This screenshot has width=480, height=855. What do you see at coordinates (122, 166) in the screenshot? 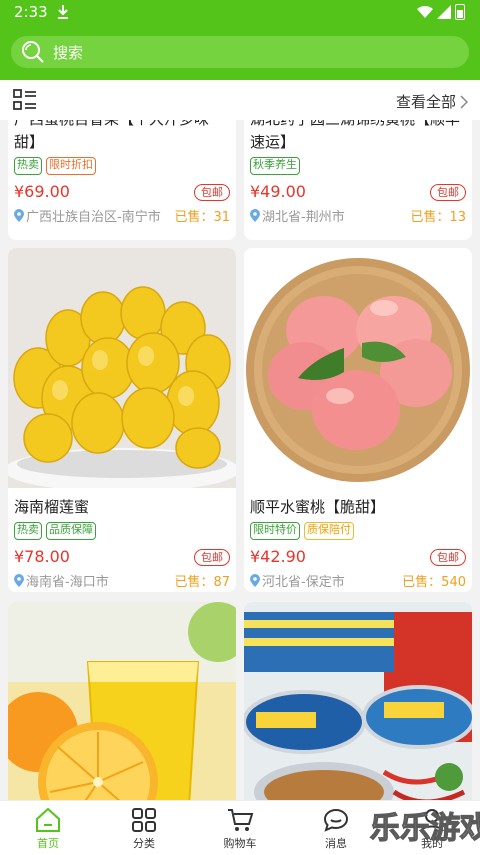
I see `product-tags: 热卖 限时折扣` at bounding box center [122, 166].